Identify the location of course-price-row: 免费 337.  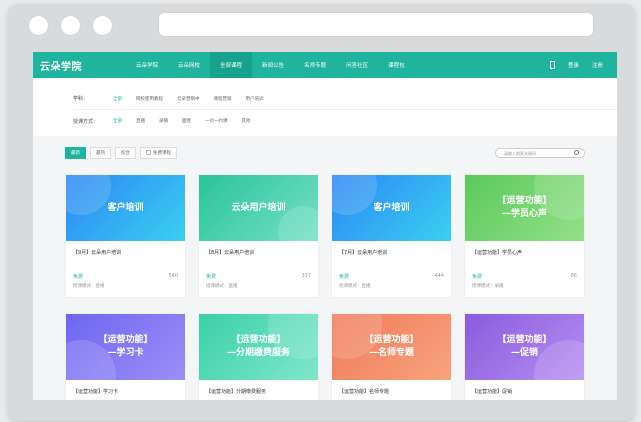
(258, 268).